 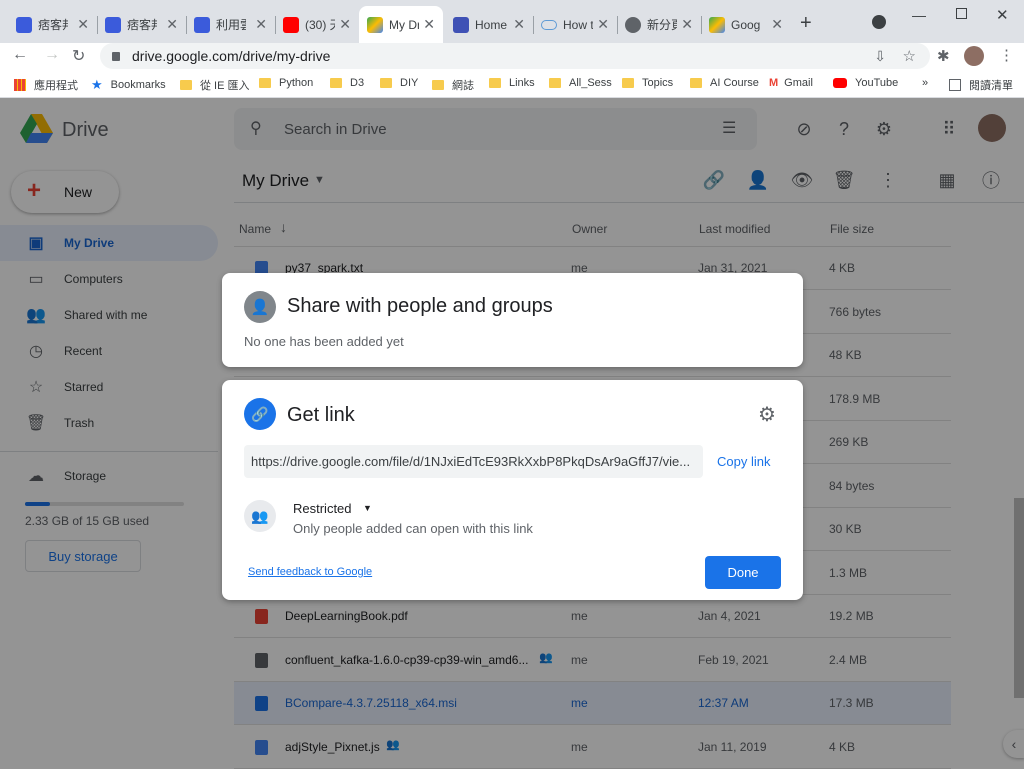 I want to click on bookmark-item: D3, so click(x=347, y=83).